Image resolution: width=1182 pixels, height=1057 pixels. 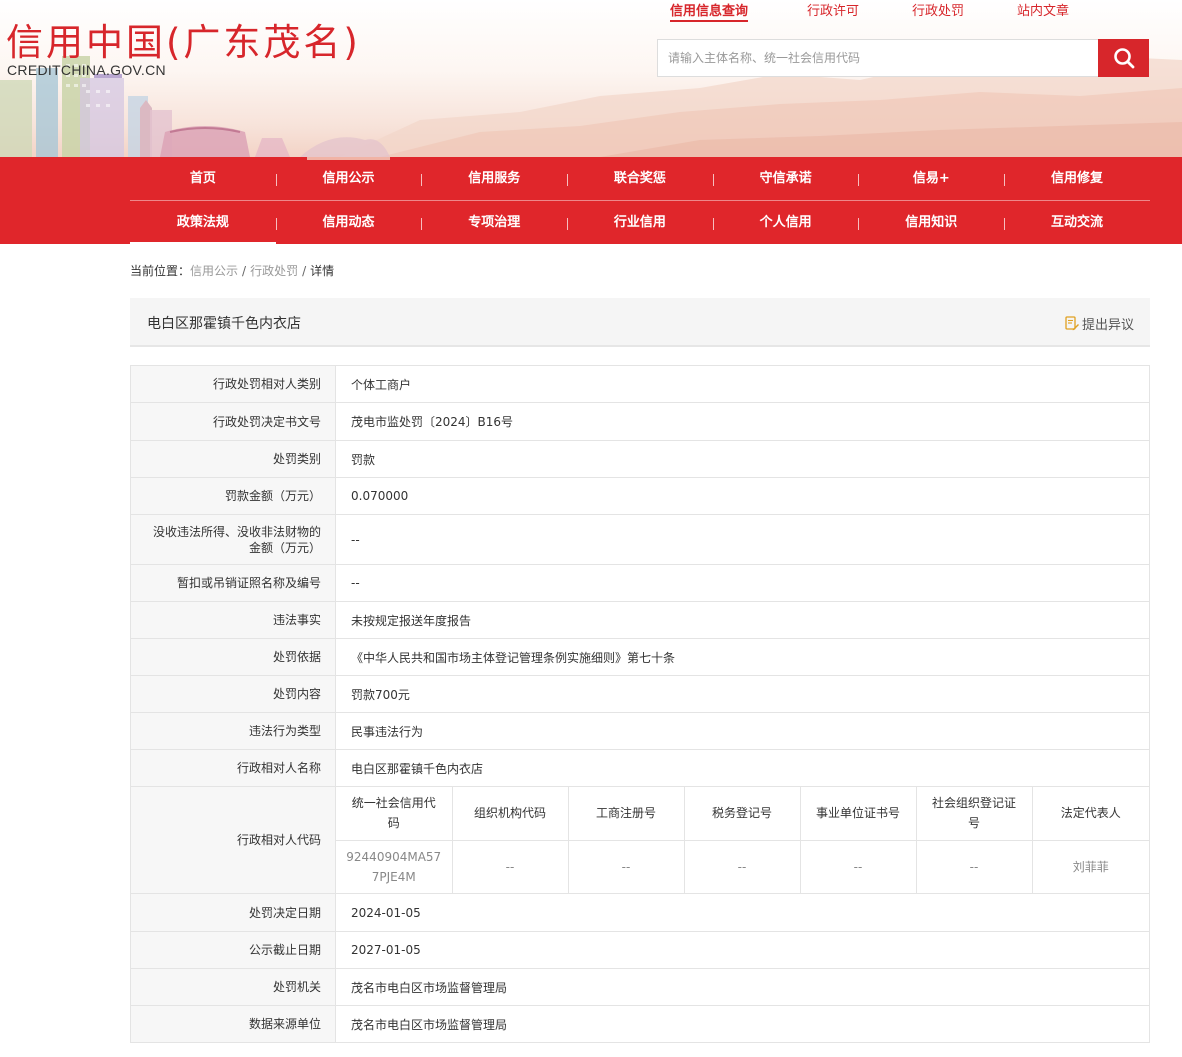 What do you see at coordinates (640, 322) in the screenshot?
I see `entity-header: 电白区那霍镇千色内衣店 提出异议` at bounding box center [640, 322].